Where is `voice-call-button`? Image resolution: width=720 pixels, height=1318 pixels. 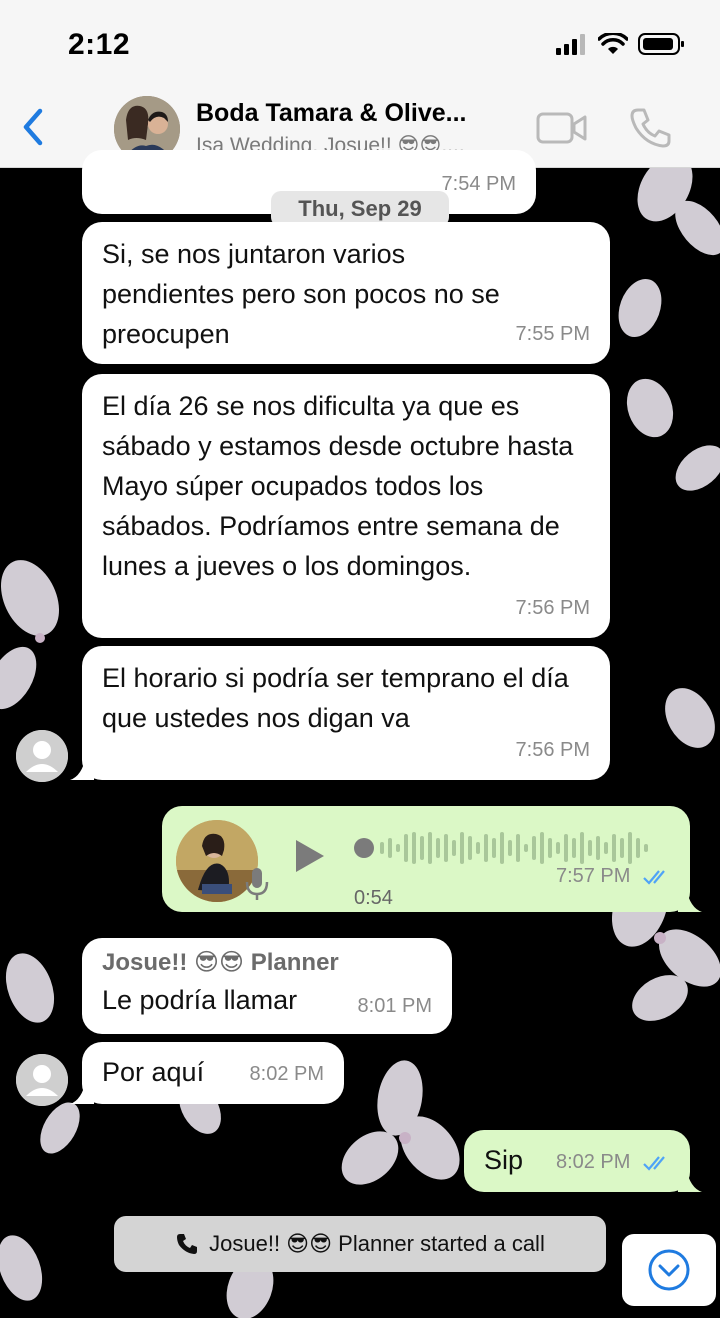 voice-call-button is located at coordinates (650, 128).